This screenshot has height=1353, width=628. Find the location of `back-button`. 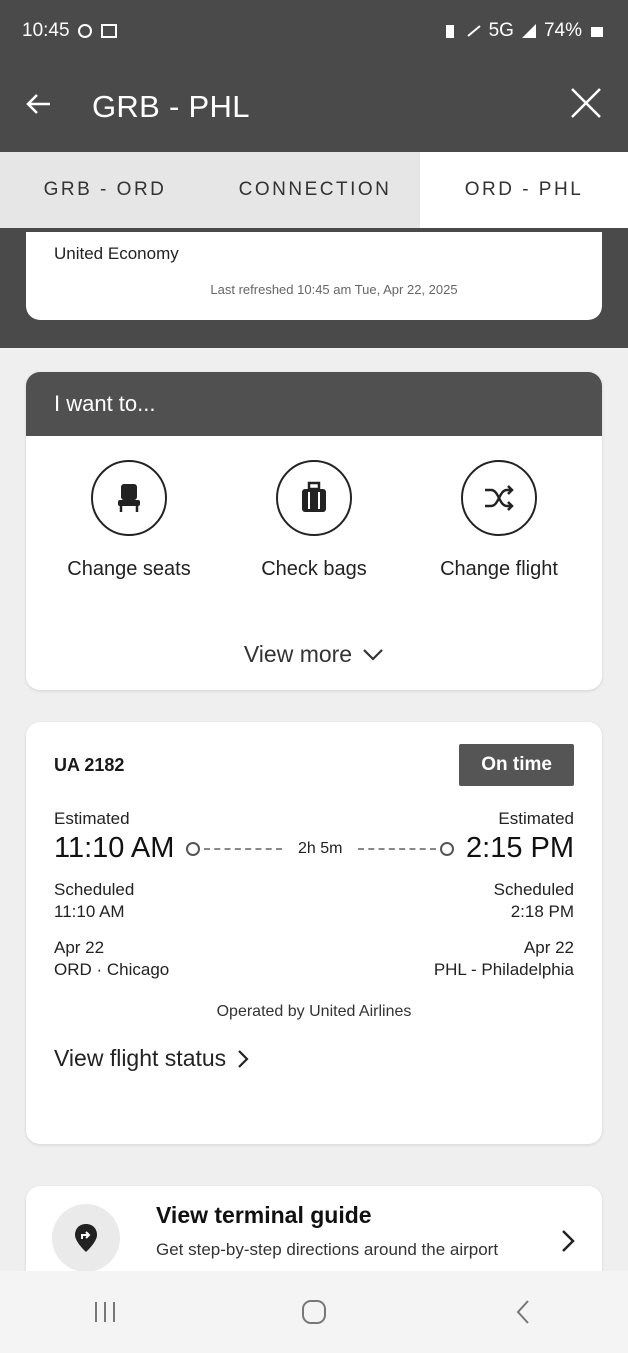

back-button is located at coordinates (50, 107).